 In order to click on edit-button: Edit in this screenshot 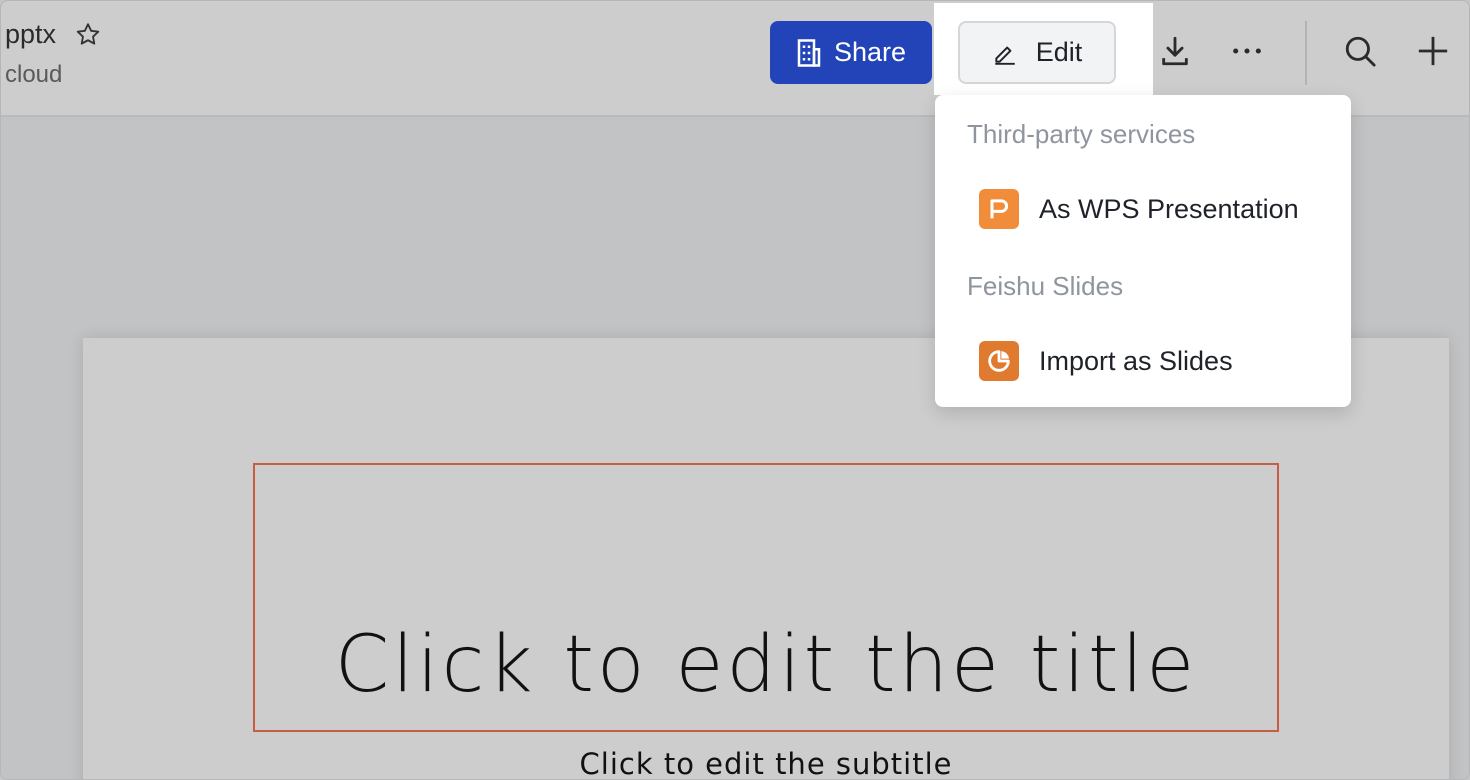, I will do `click(1037, 52)`.